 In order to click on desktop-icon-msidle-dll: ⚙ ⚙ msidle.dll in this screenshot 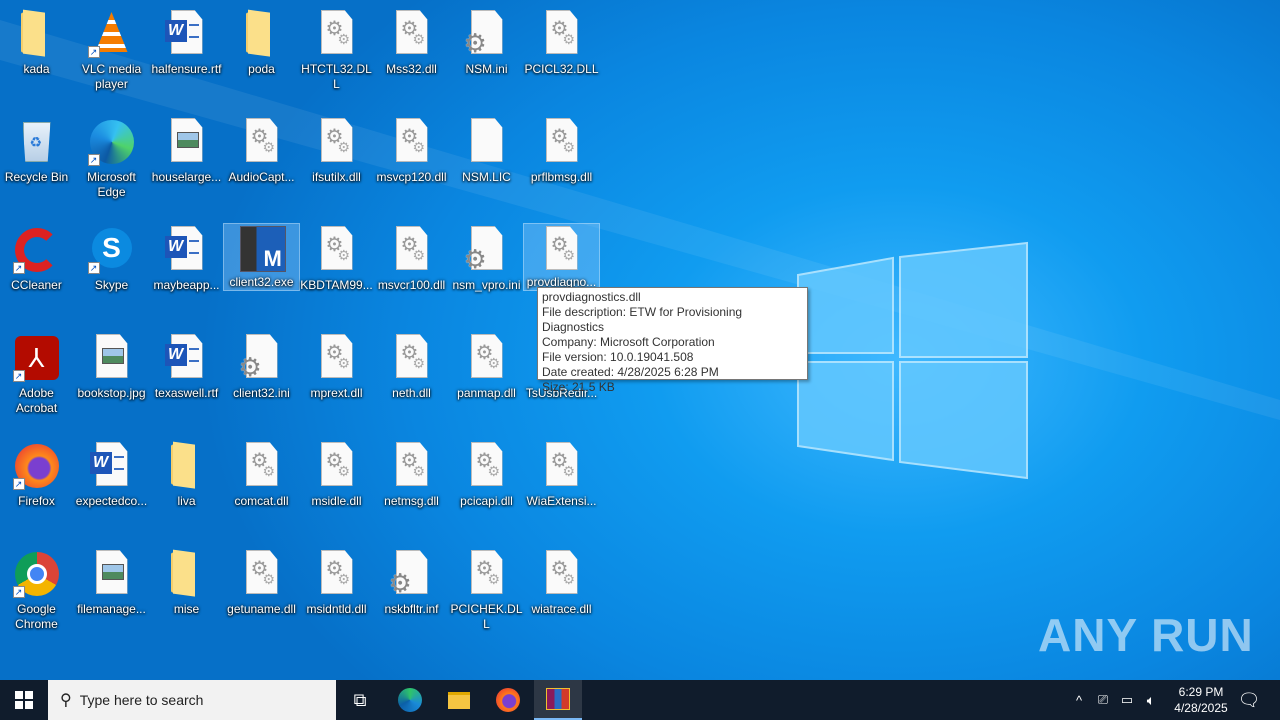, I will do `click(336, 490)`.